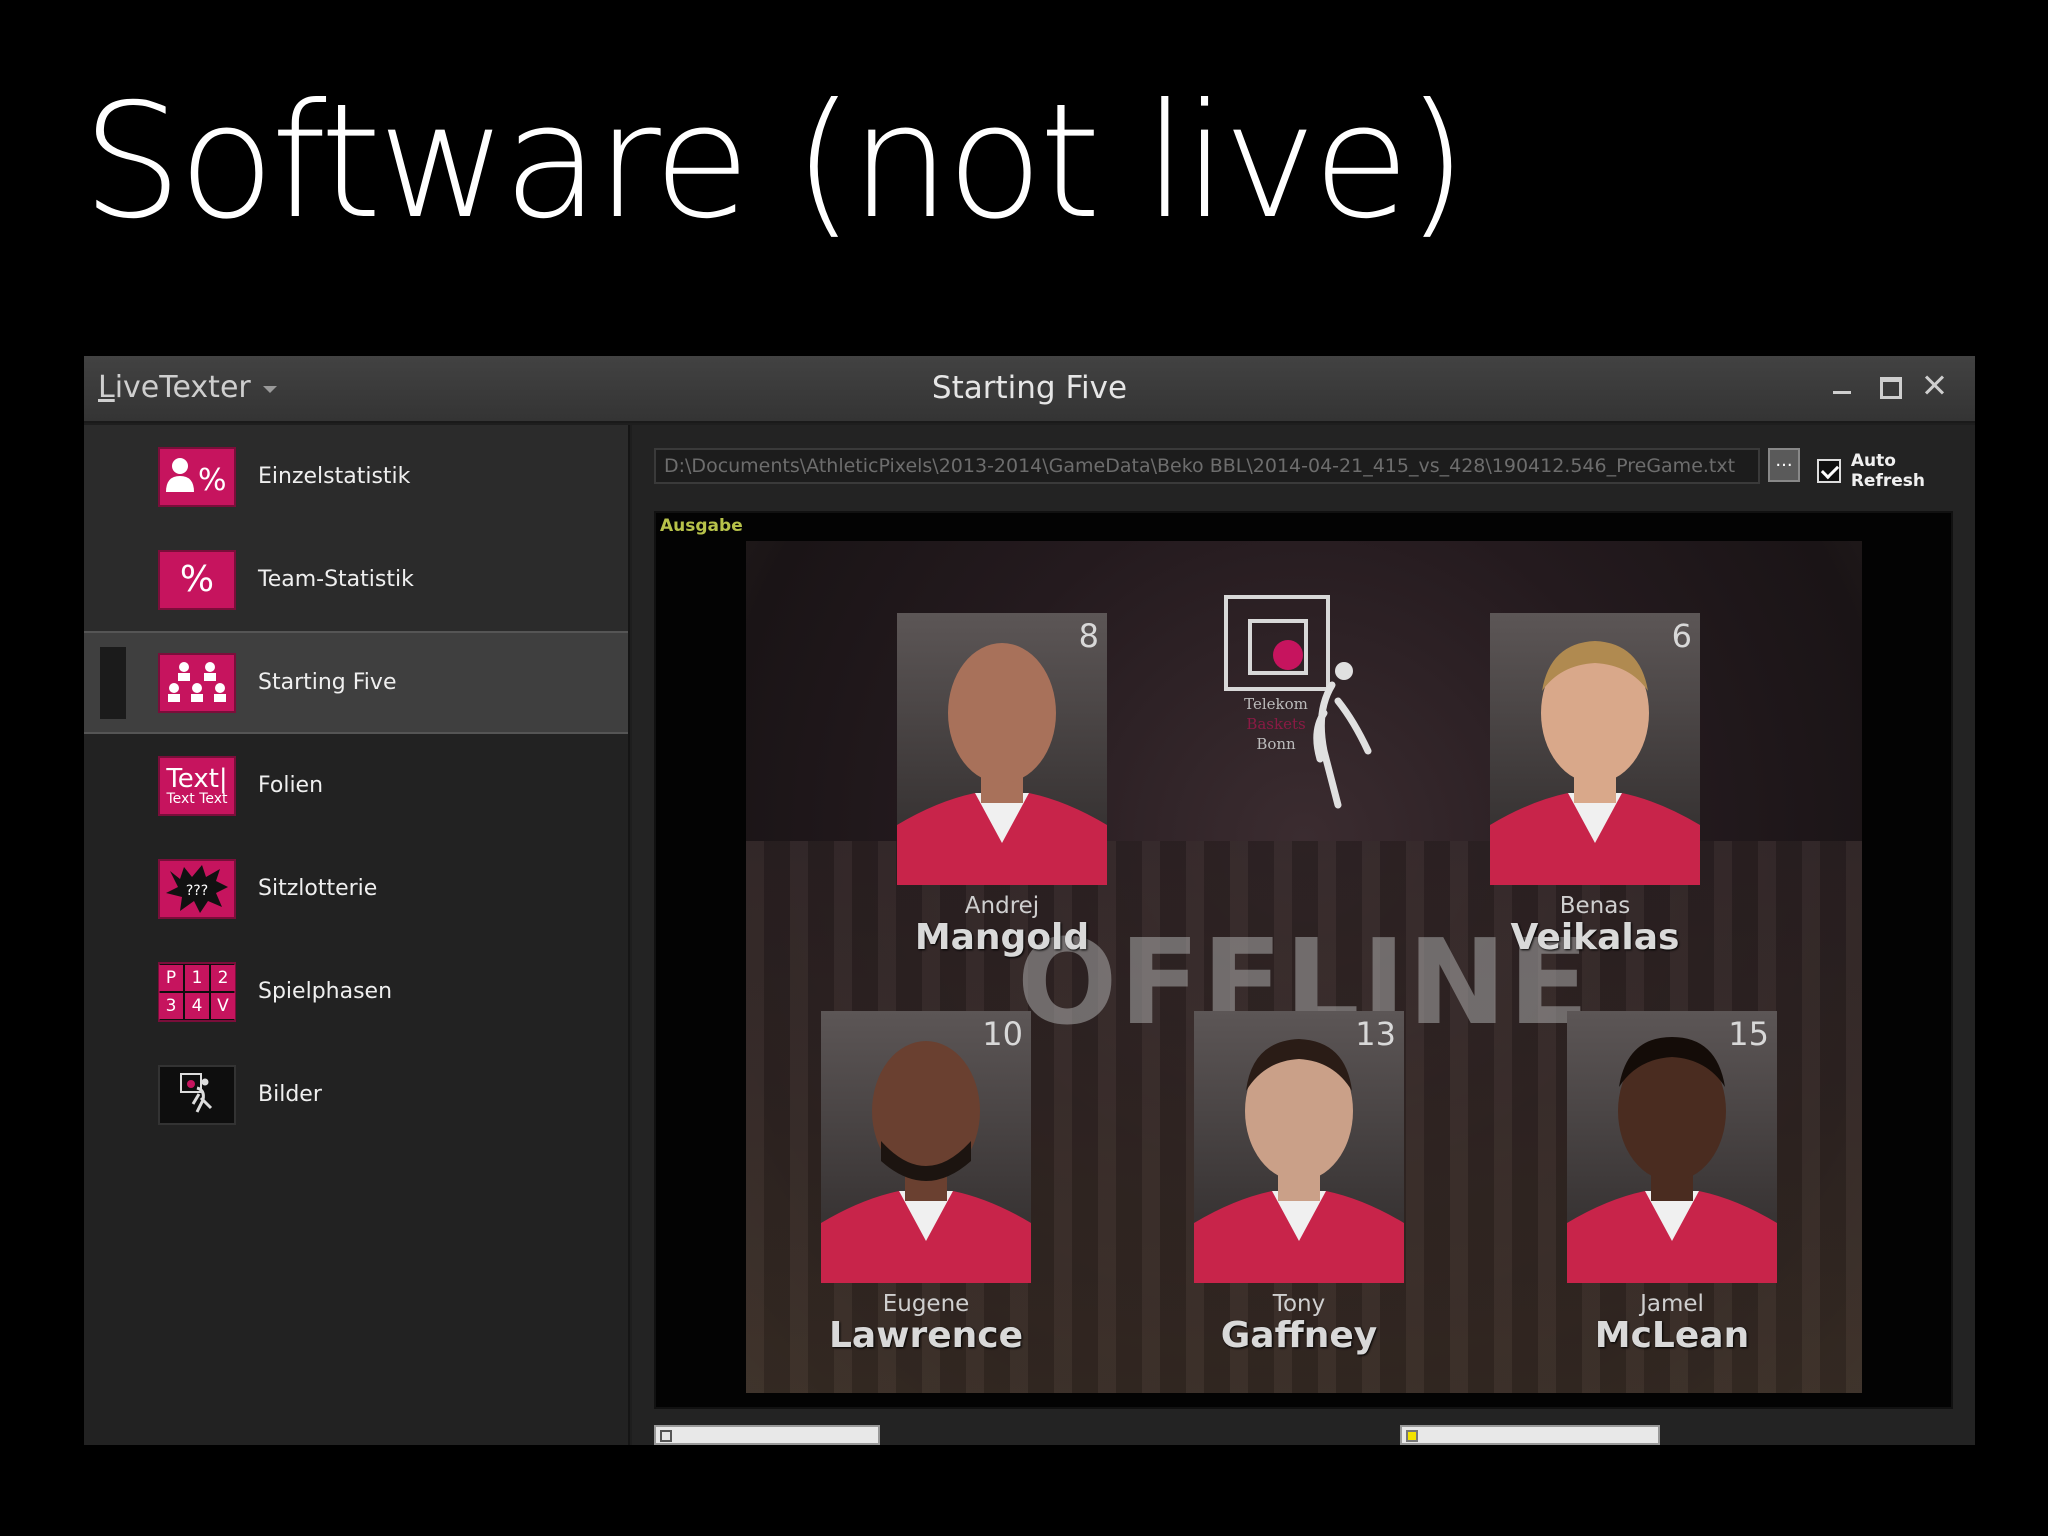 Image resolution: width=2048 pixels, height=1536 pixels. What do you see at coordinates (1934, 385) in the screenshot?
I see `close-icon` at bounding box center [1934, 385].